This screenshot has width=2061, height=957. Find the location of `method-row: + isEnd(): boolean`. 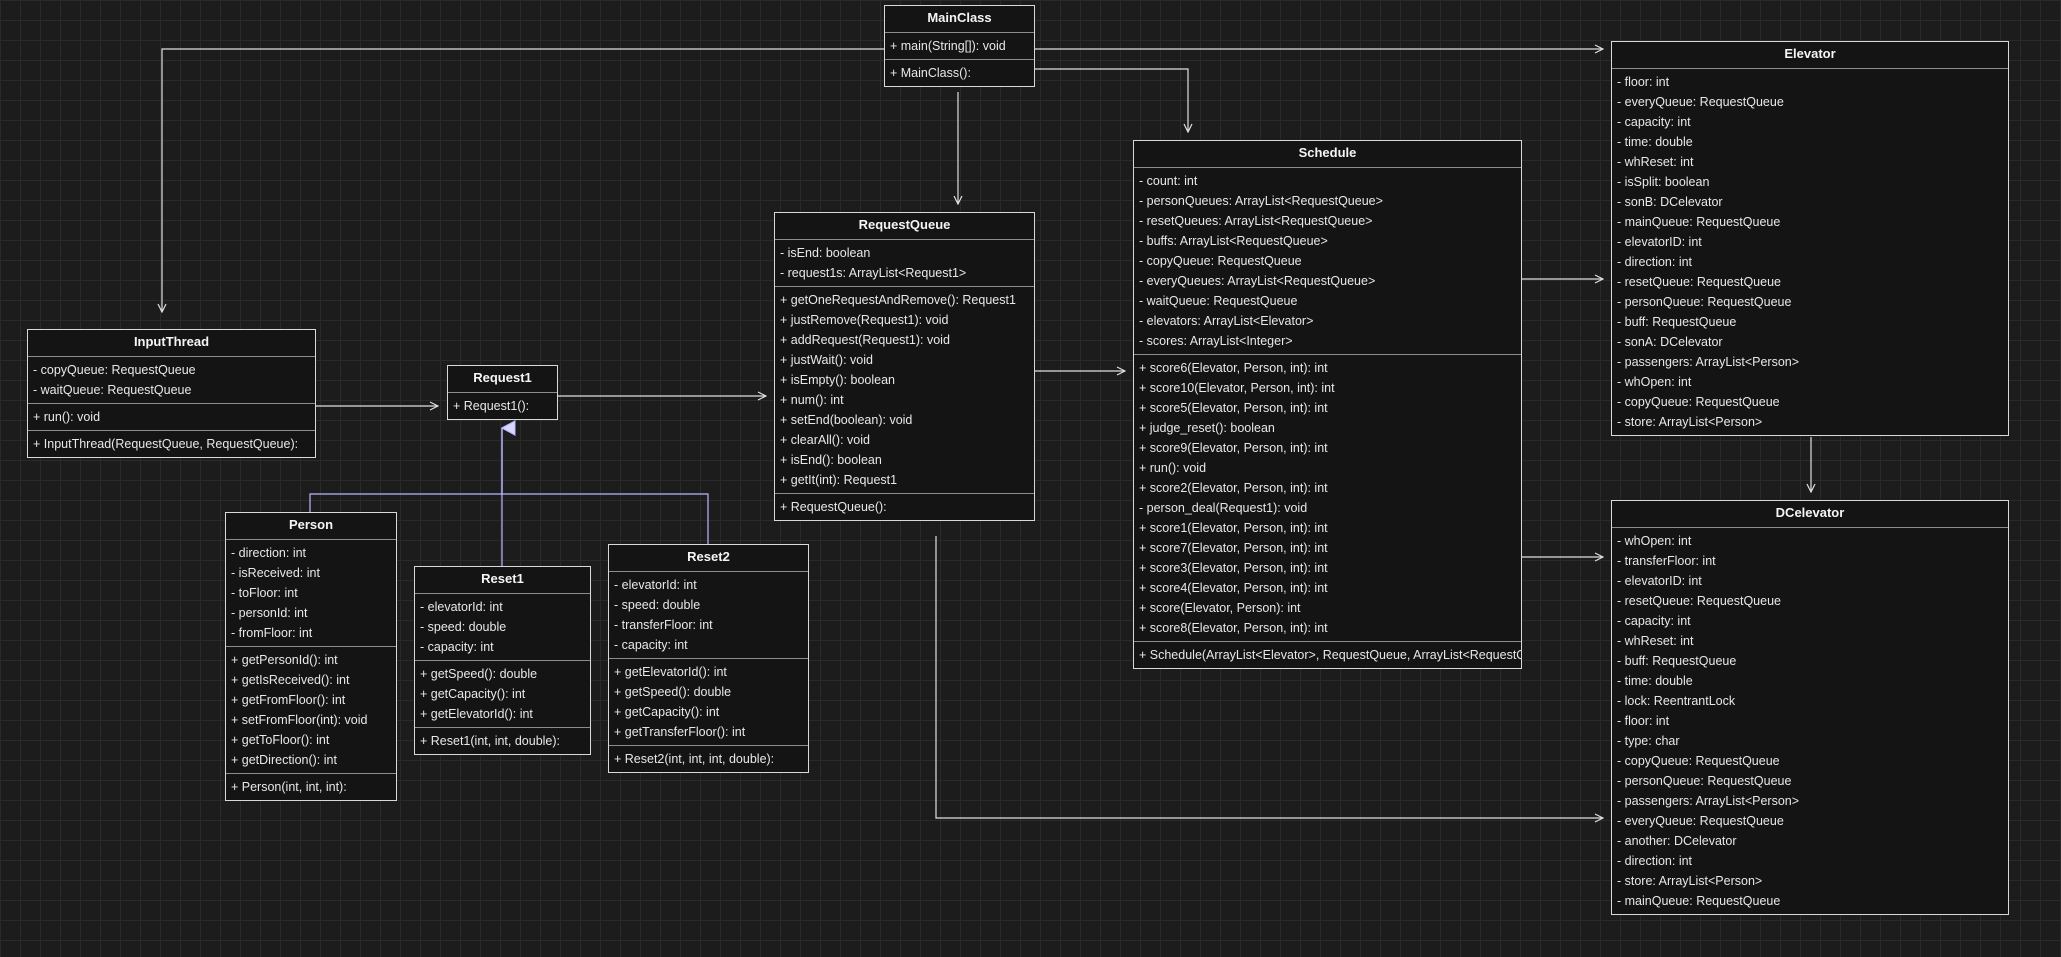

method-row: + isEnd(): boolean is located at coordinates (831, 460).